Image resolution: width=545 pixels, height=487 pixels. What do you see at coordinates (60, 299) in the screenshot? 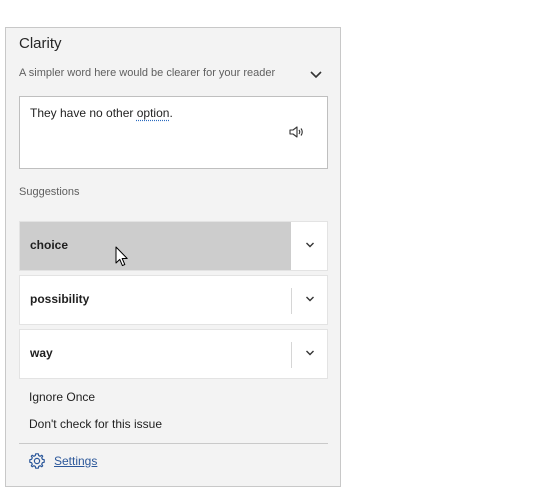
I see `suggestion-label: possibility` at bounding box center [60, 299].